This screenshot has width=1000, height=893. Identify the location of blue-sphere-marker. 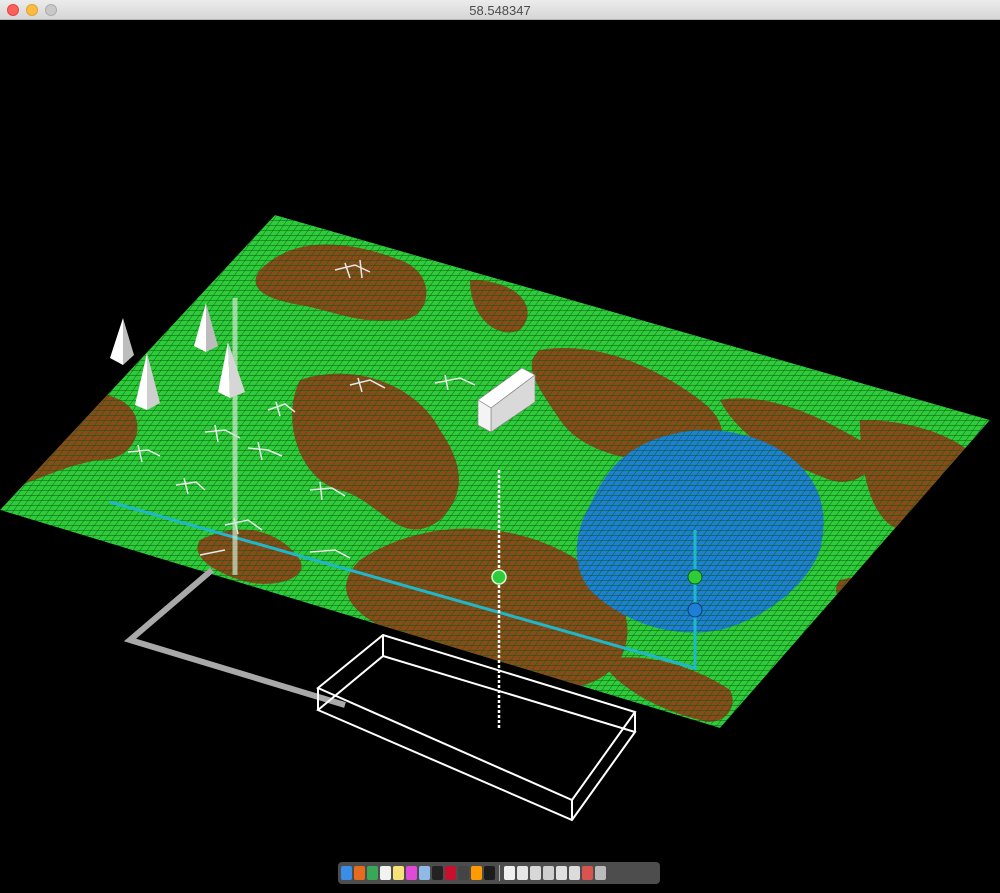
(695, 610).